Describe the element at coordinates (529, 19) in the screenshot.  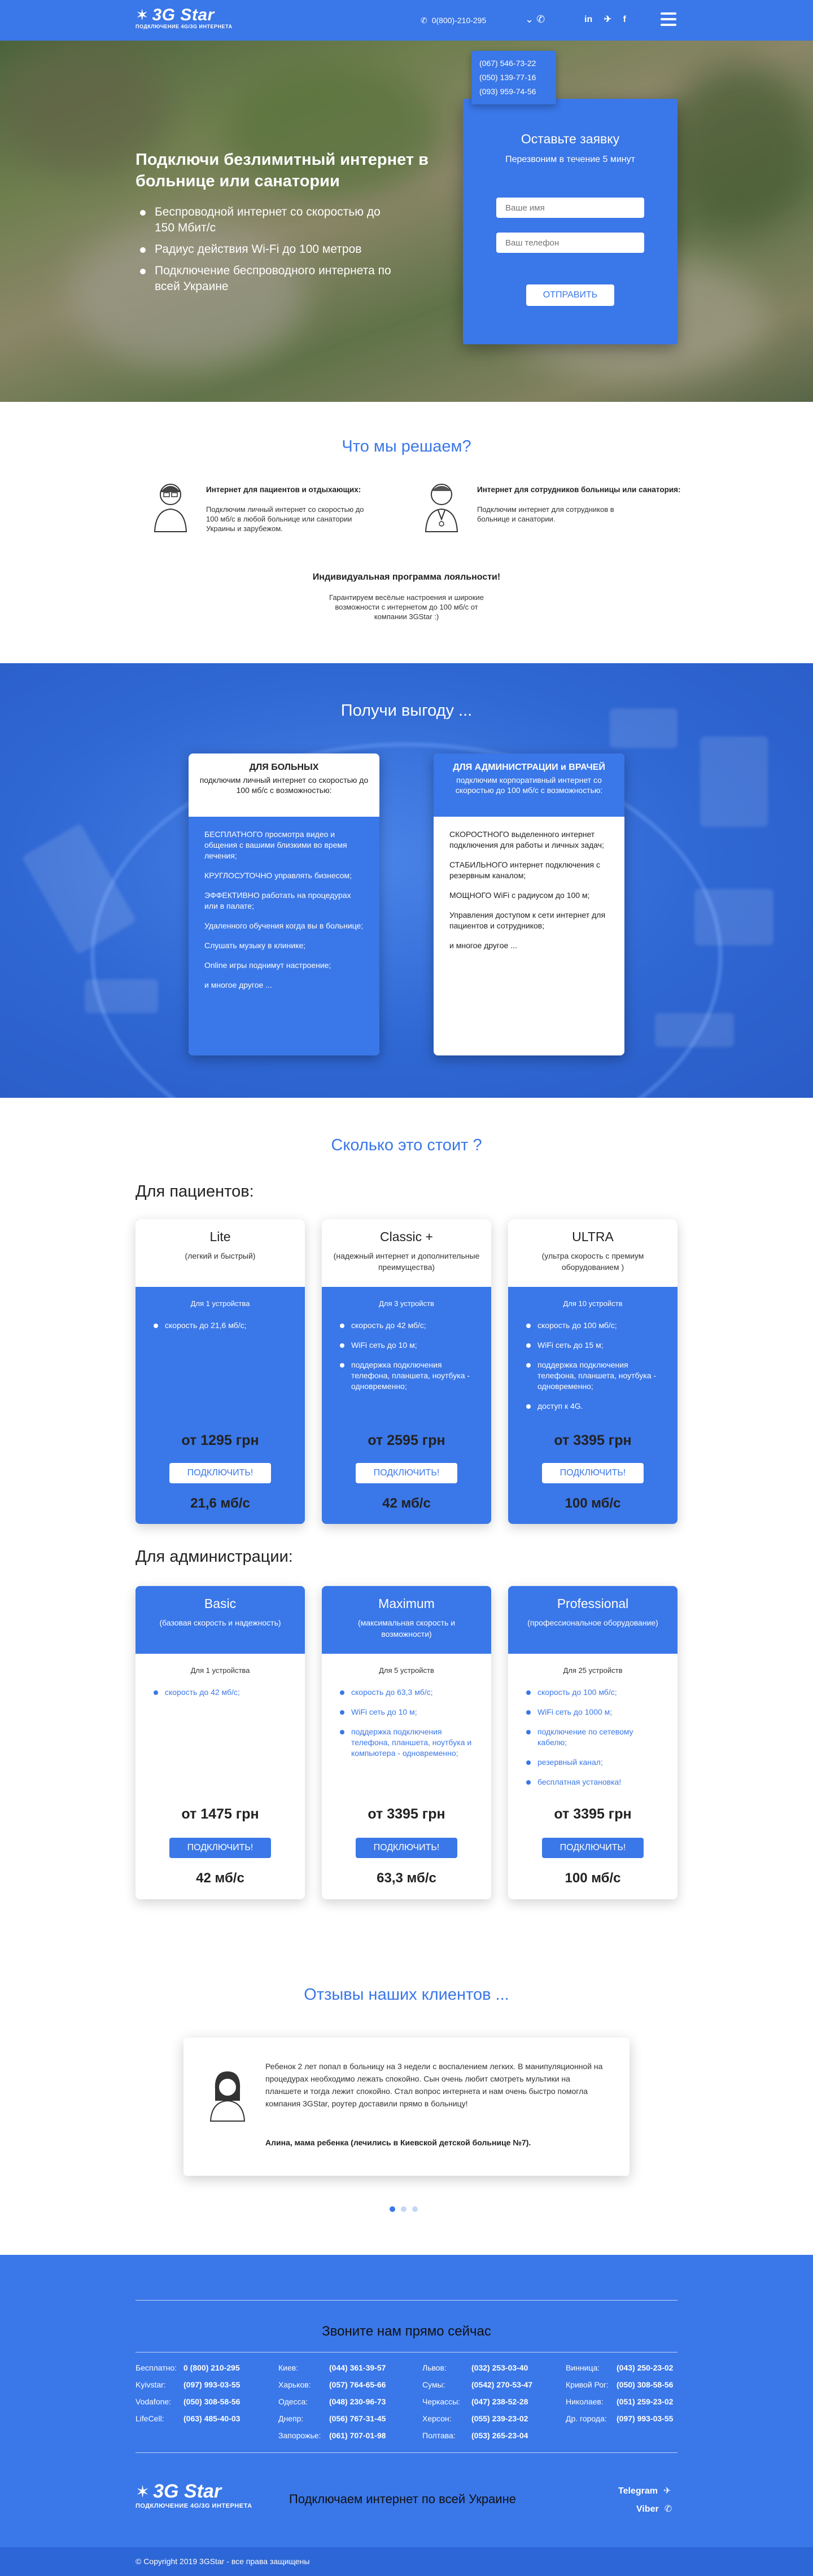
I see `chevron-down-icon: ⌄` at that location.